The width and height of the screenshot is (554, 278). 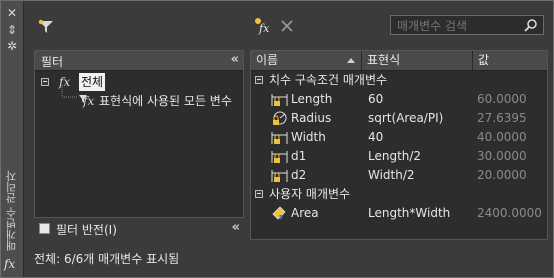 I want to click on invert-filter-row: 필터 반전(I) «, so click(x=139, y=228).